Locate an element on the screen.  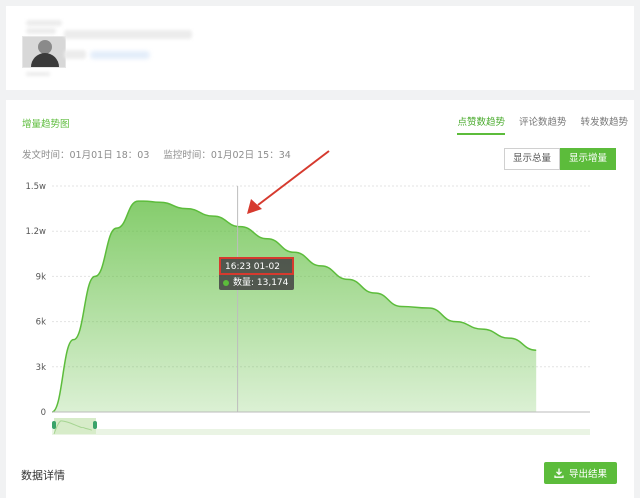
chart-tooltip: 16:23 01-02 数量: 13,174 is located at coordinates (256, 273).